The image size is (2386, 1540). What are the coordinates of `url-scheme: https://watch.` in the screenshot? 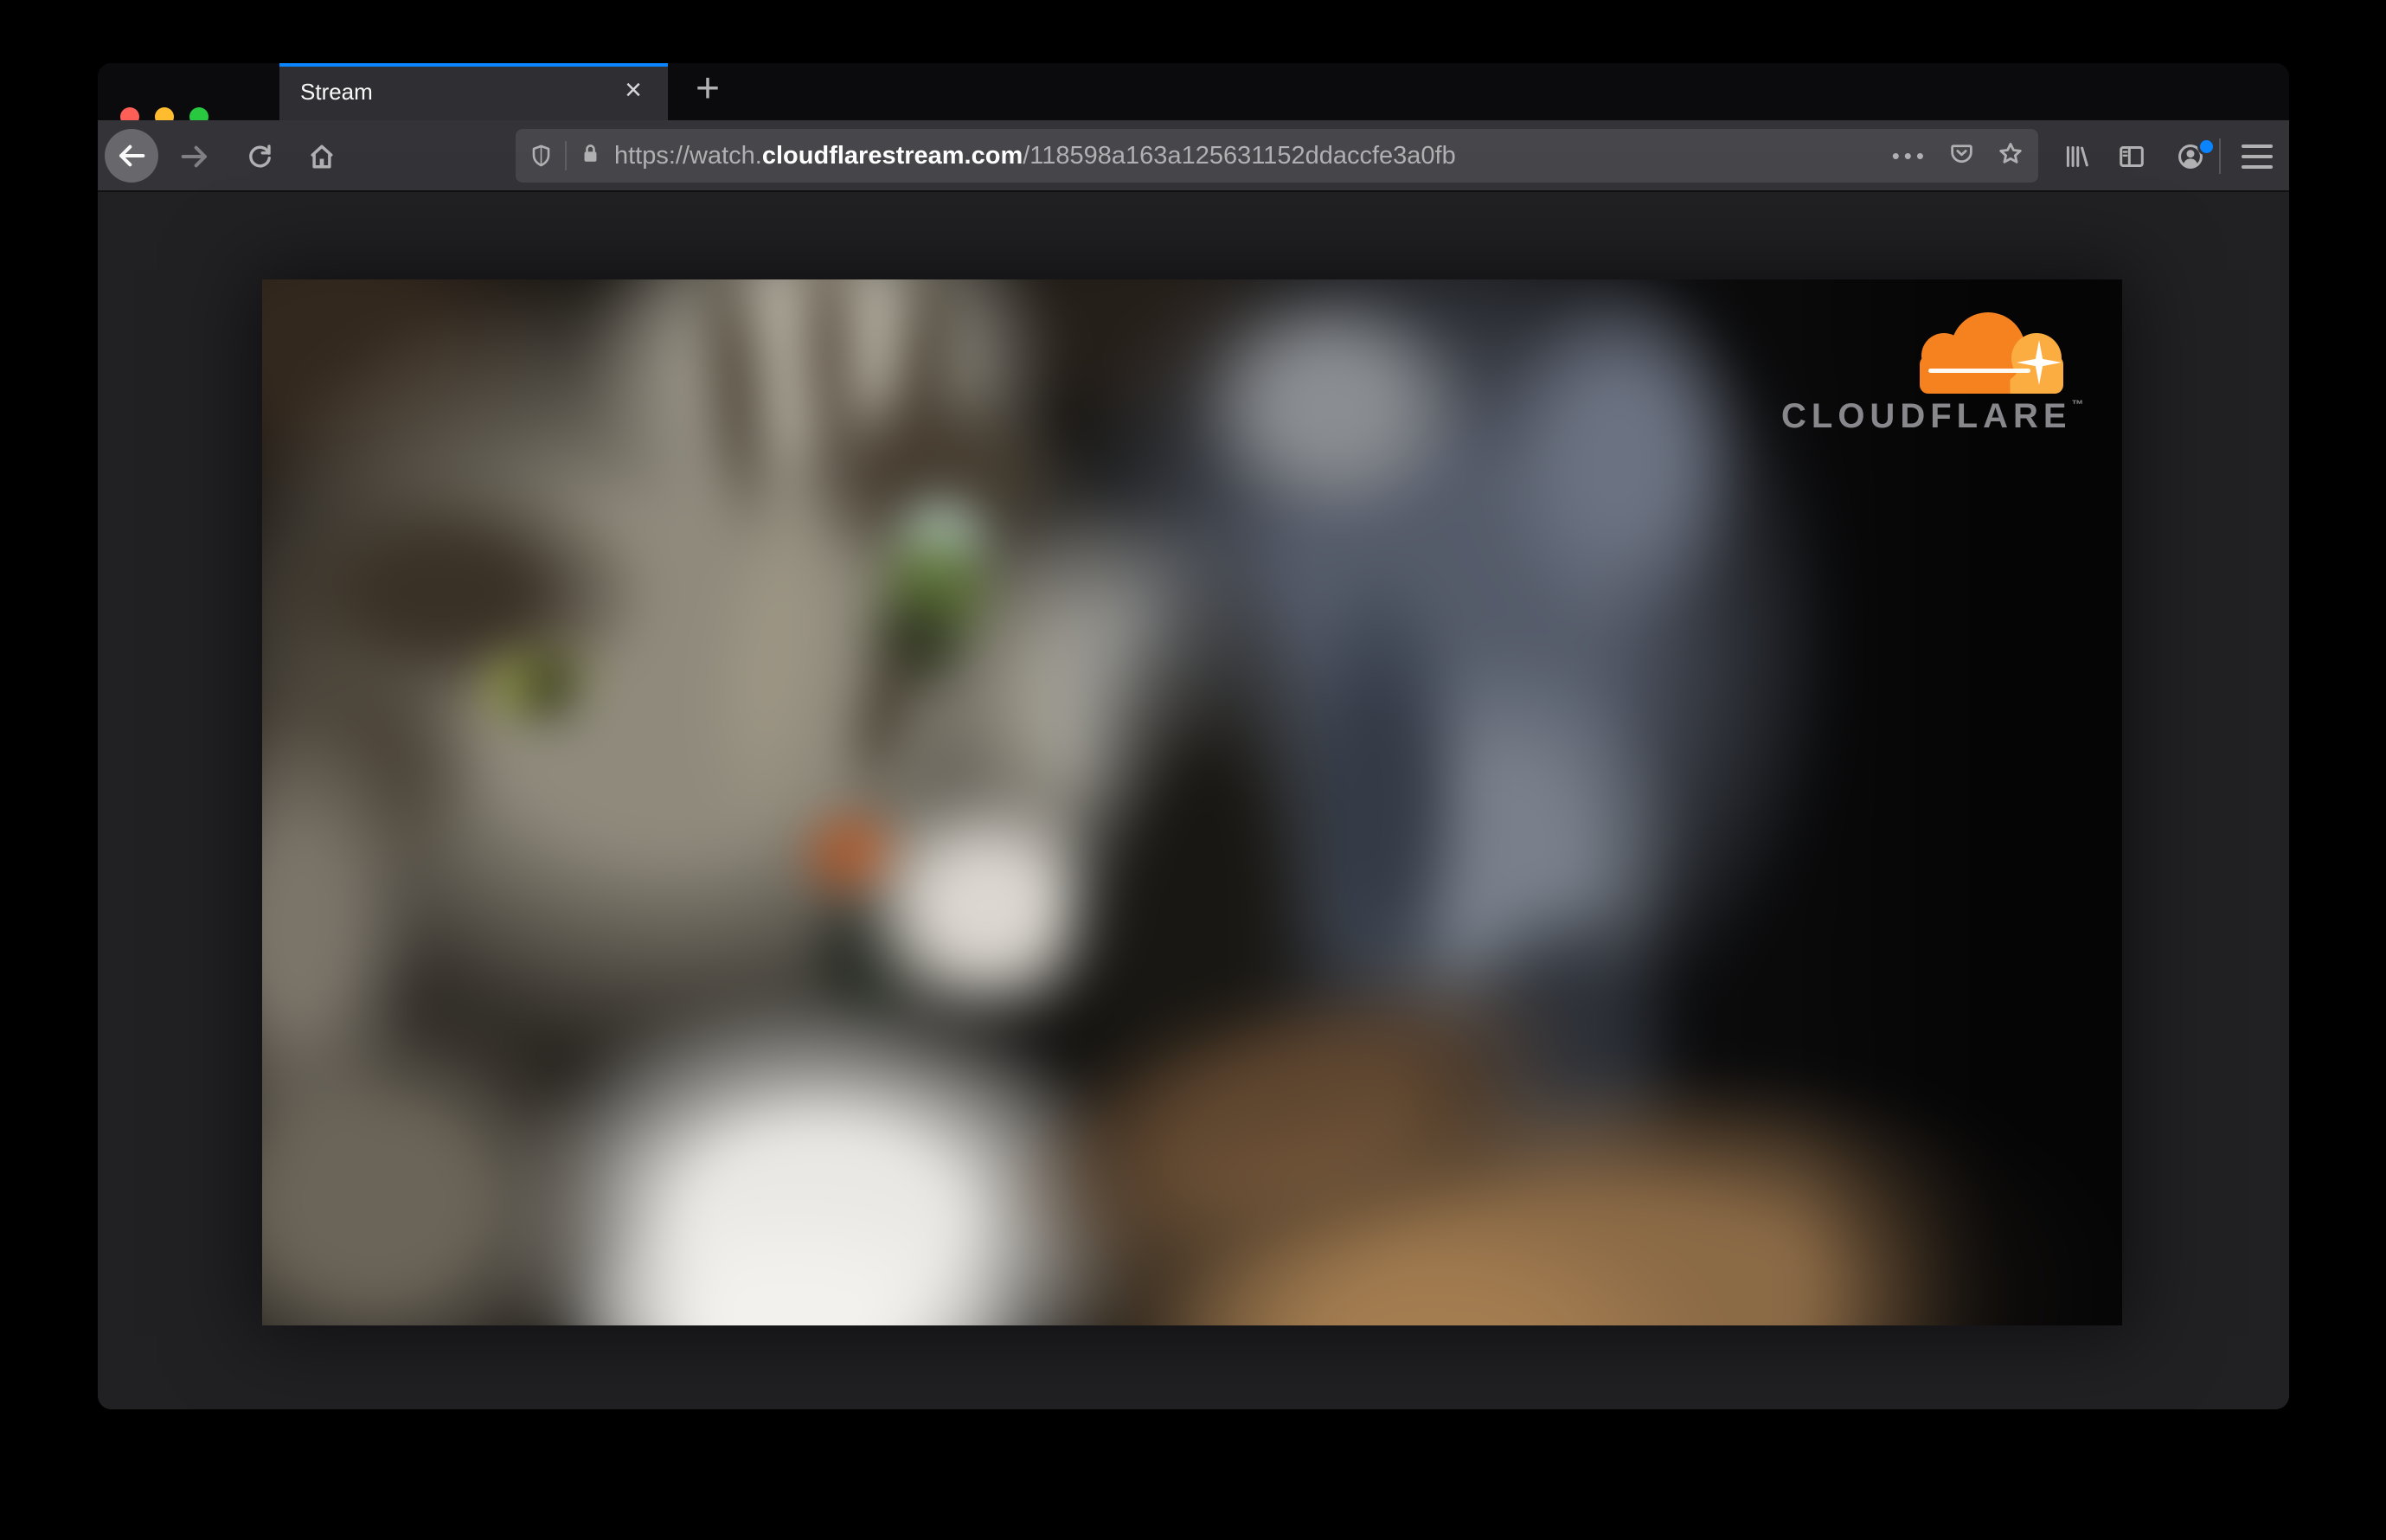 It's located at (688, 155).